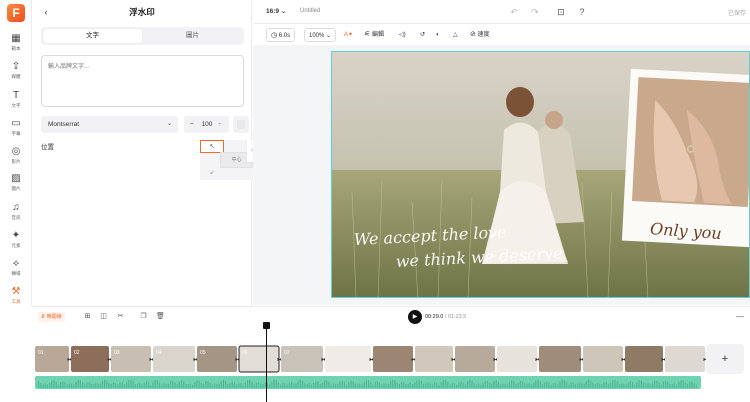 The height and width of the screenshot is (402, 750). What do you see at coordinates (16, 74) in the screenshot?
I see `sidebar-item-upload: ⇪ 媒體` at bounding box center [16, 74].